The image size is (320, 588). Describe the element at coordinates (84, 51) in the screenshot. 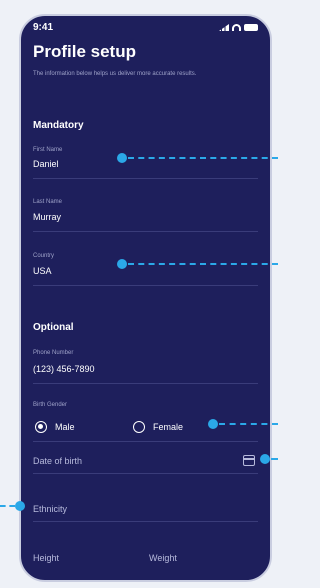

I see `page-title: Profile setup` at that location.